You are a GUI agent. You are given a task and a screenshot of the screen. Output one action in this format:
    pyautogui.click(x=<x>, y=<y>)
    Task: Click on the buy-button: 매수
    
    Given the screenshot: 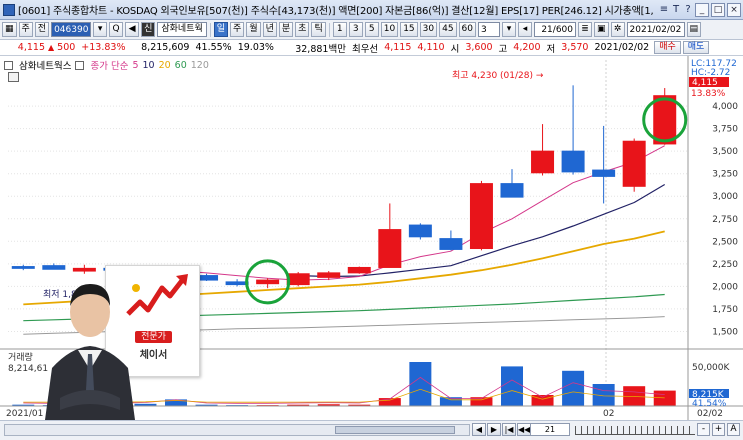 What is the action you would take?
    pyautogui.click(x=667, y=47)
    